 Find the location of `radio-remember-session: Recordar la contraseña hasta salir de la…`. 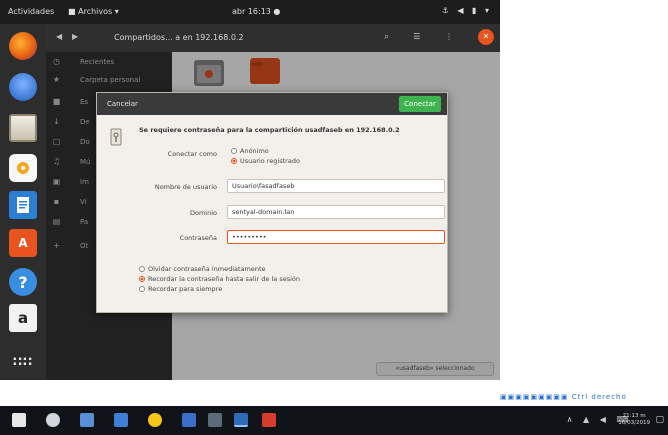

radio-remember-session: Recordar la contraseña hasta salir de la… is located at coordinates (219, 279).